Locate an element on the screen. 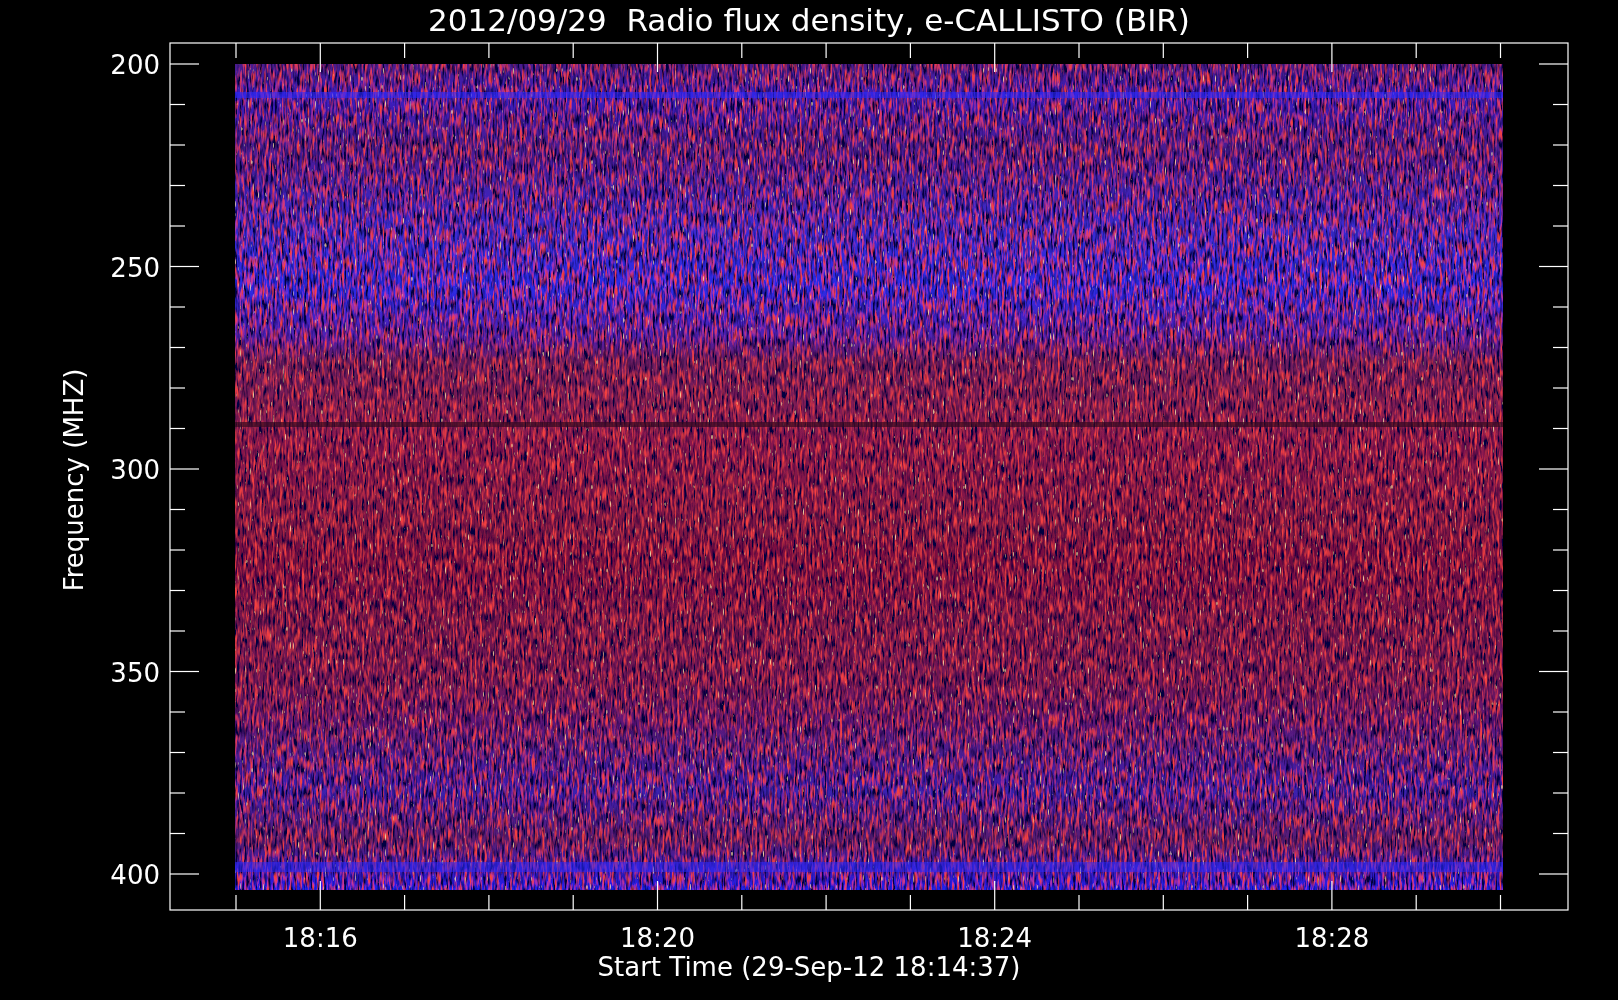  axis-tick-label: 400 is located at coordinates (135, 875).